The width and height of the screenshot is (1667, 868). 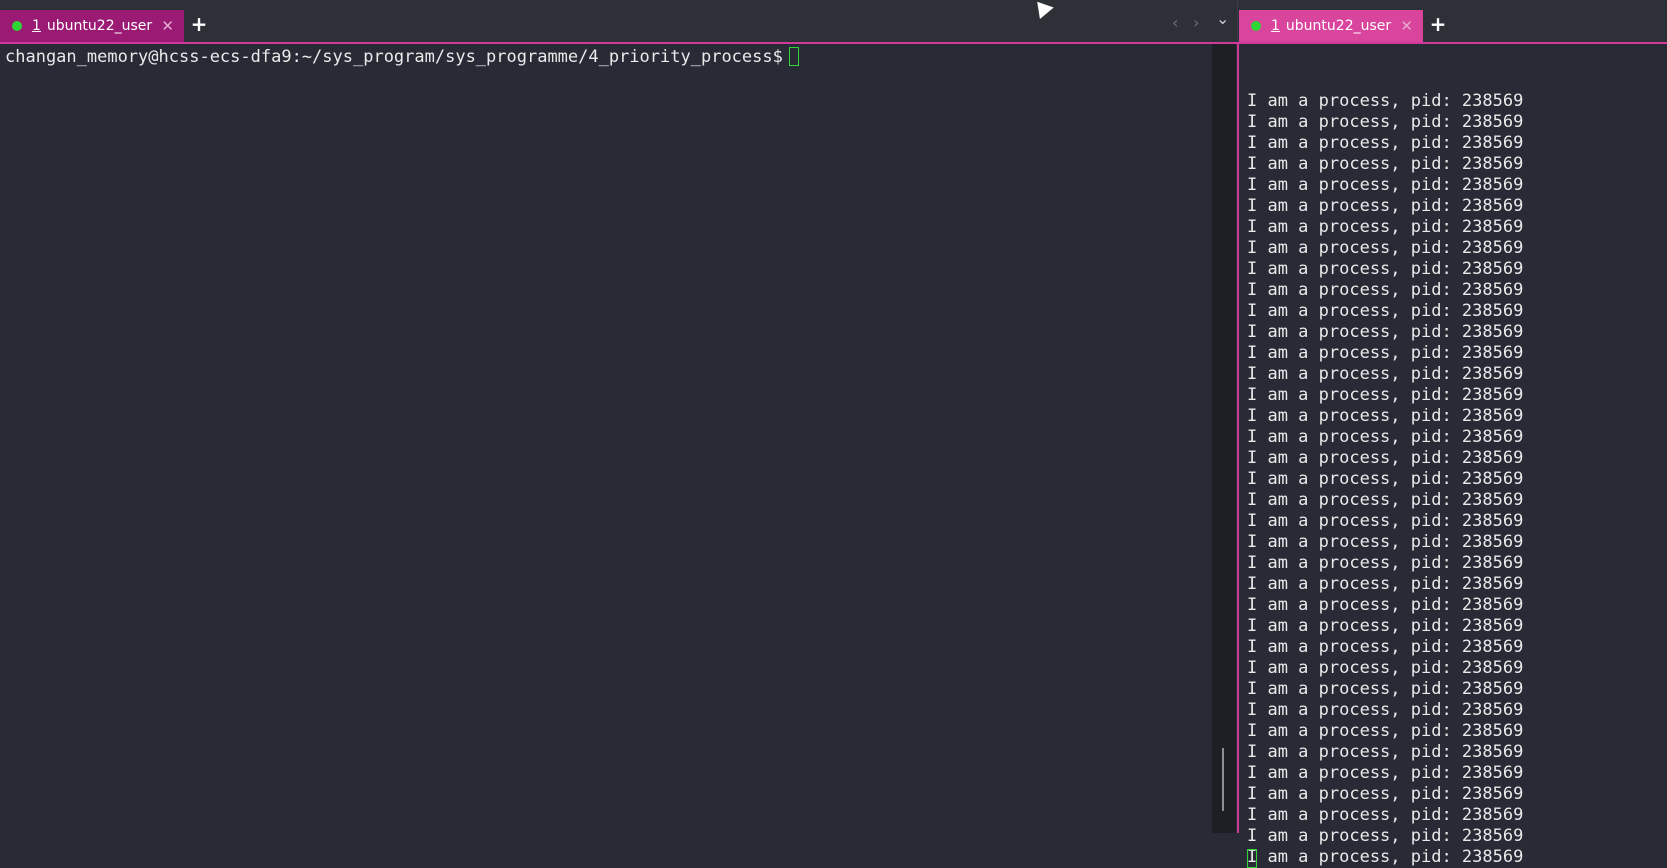 What do you see at coordinates (1224, 438) in the screenshot?
I see `left-scrollbar` at bounding box center [1224, 438].